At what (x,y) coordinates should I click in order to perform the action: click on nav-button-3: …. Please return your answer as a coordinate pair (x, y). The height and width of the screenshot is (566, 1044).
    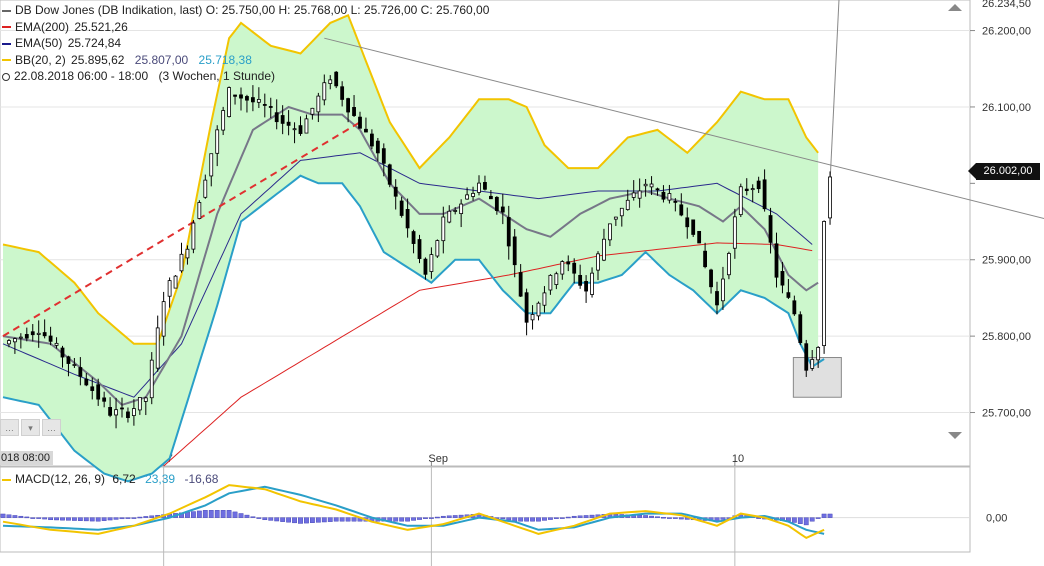
    Looking at the image, I should click on (51, 427).